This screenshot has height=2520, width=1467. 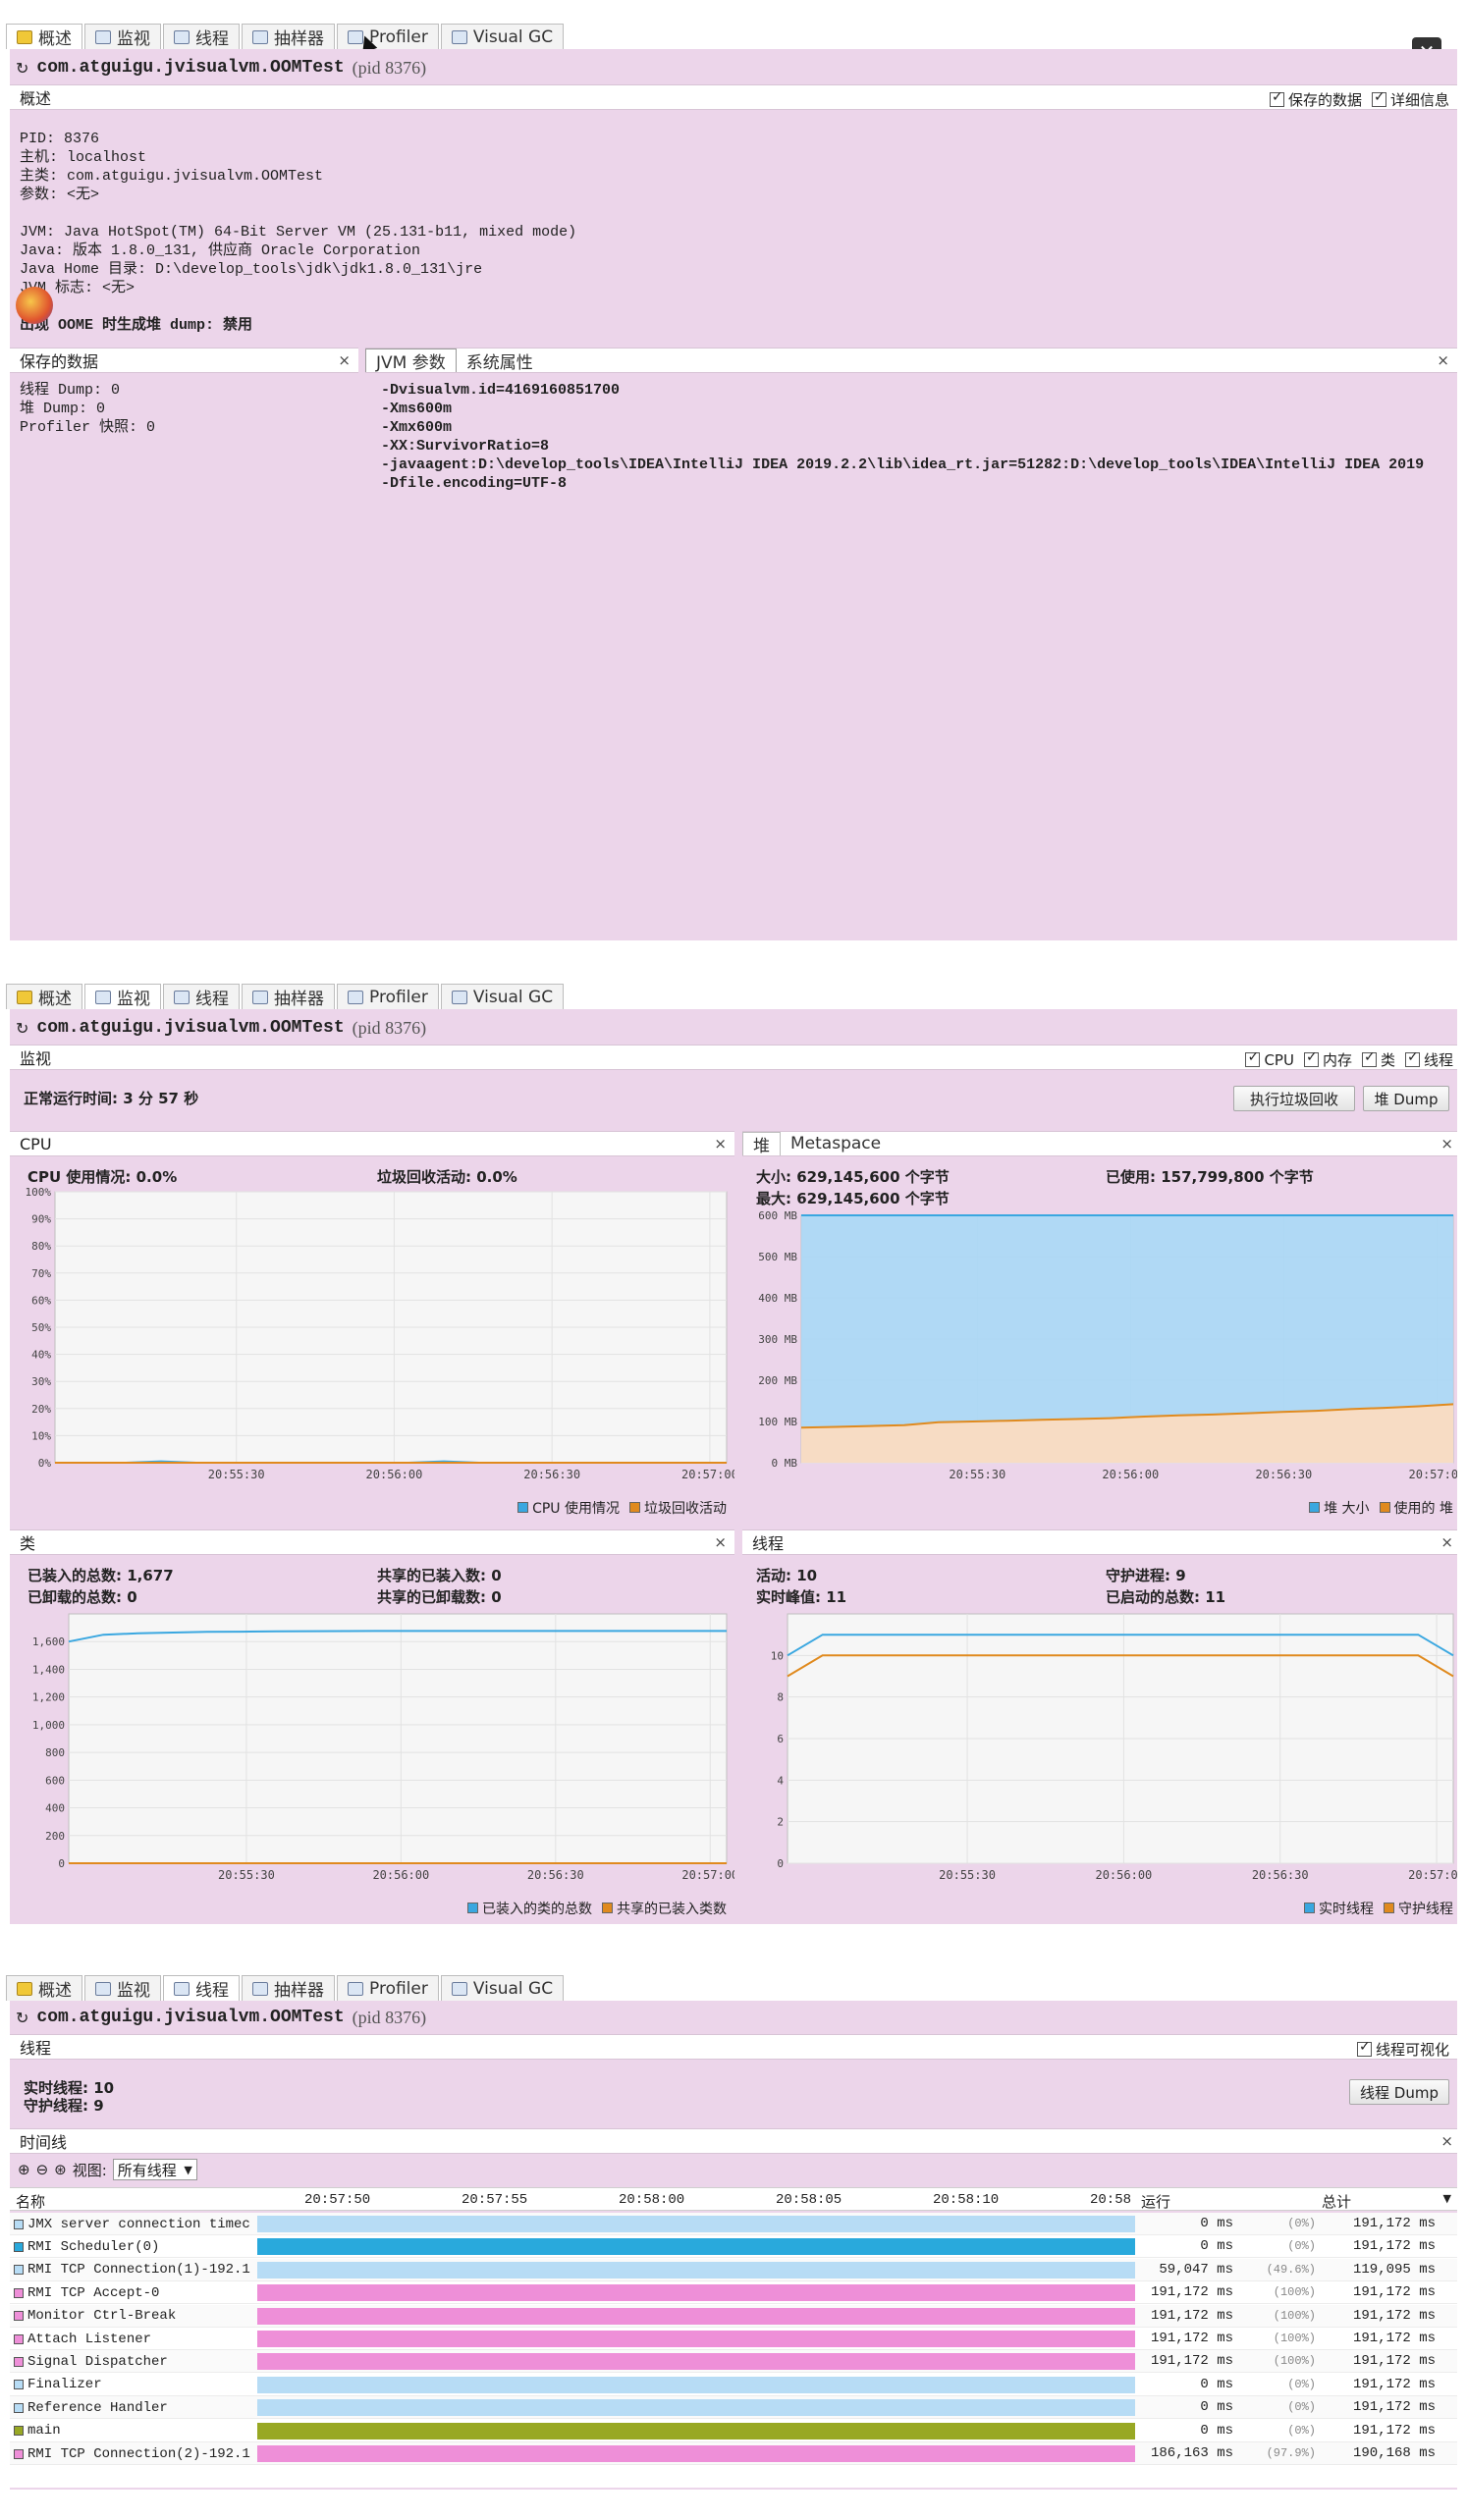 What do you see at coordinates (1410, 99) in the screenshot?
I see `details-checkbox: 详细信息` at bounding box center [1410, 99].